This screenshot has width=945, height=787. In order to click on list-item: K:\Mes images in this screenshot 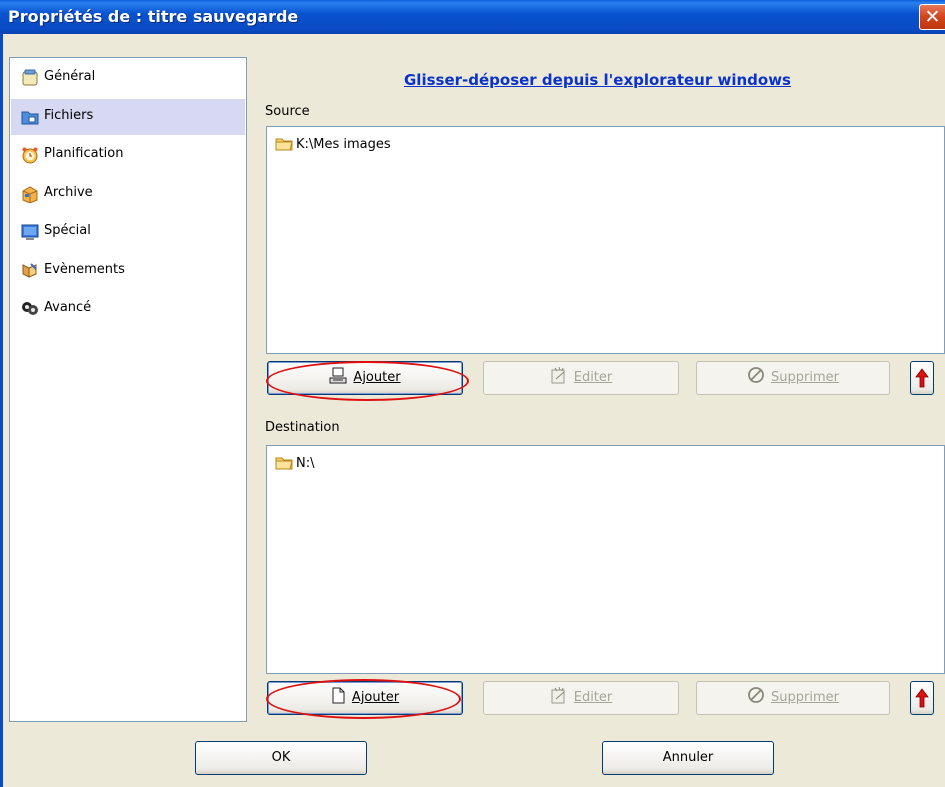, I will do `click(333, 144)`.